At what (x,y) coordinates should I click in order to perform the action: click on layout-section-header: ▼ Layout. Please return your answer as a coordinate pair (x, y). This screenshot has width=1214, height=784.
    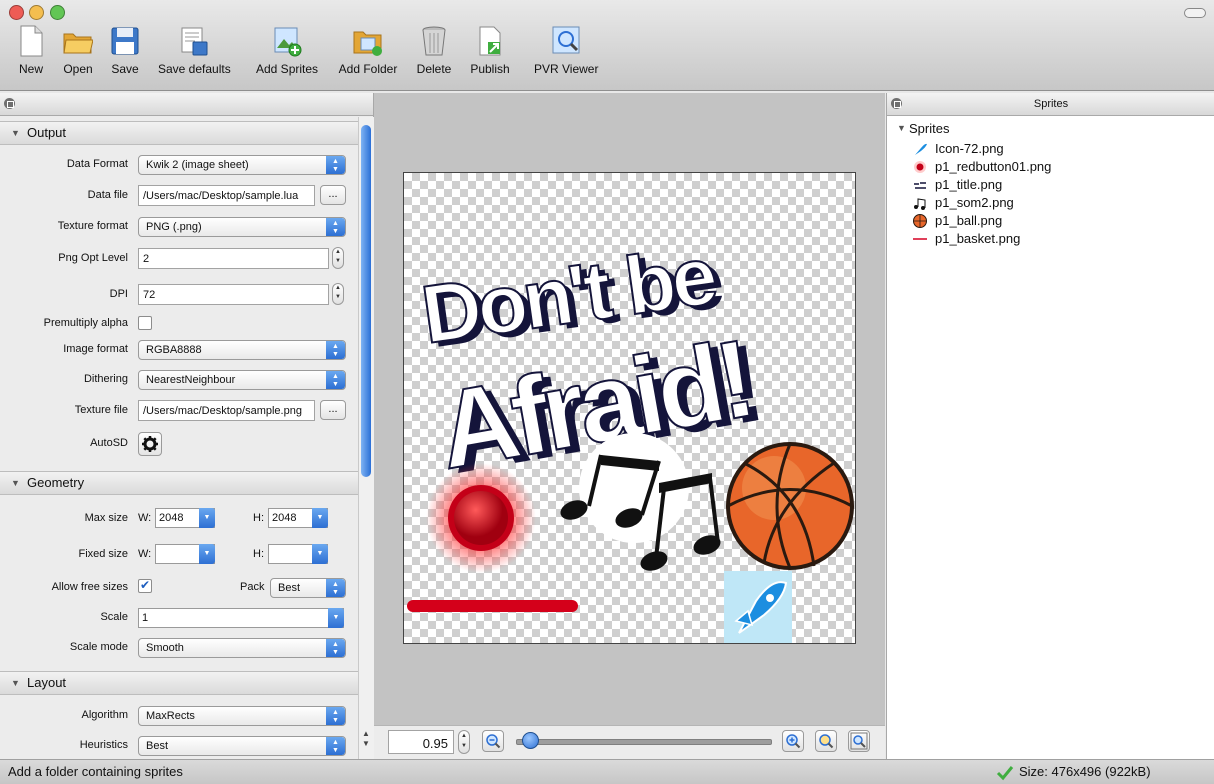
    Looking at the image, I should click on (179, 683).